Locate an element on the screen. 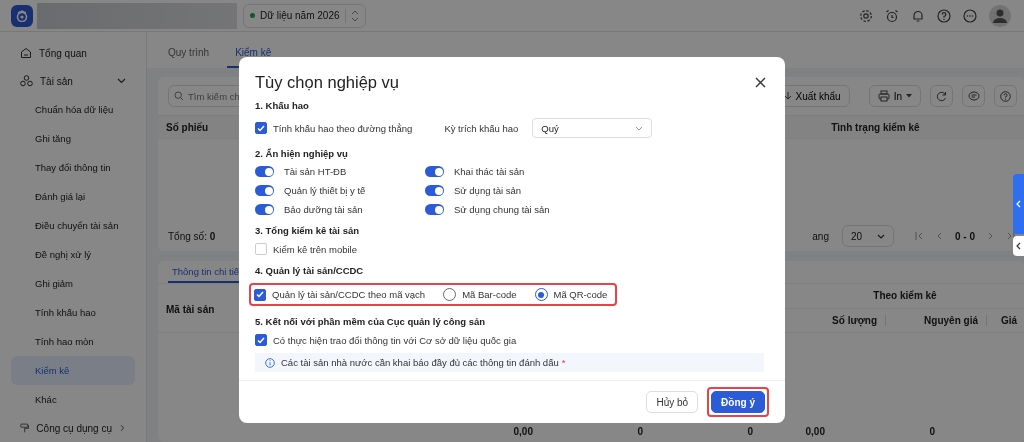  section-title: 2. Ẩn hiện nghiệp vụ is located at coordinates (302, 153).